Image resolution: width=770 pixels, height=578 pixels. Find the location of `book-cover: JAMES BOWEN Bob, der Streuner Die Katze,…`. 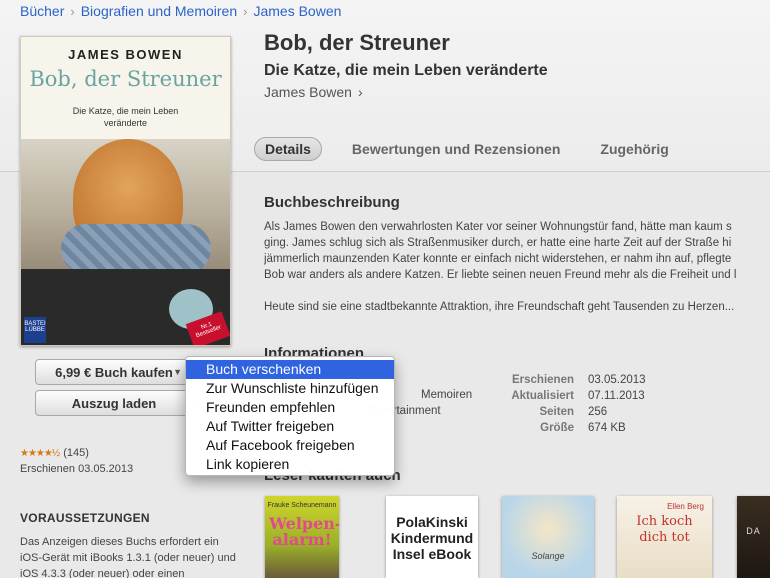

book-cover: JAMES BOWEN Bob, der Streuner Die Katze,… is located at coordinates (125, 191).